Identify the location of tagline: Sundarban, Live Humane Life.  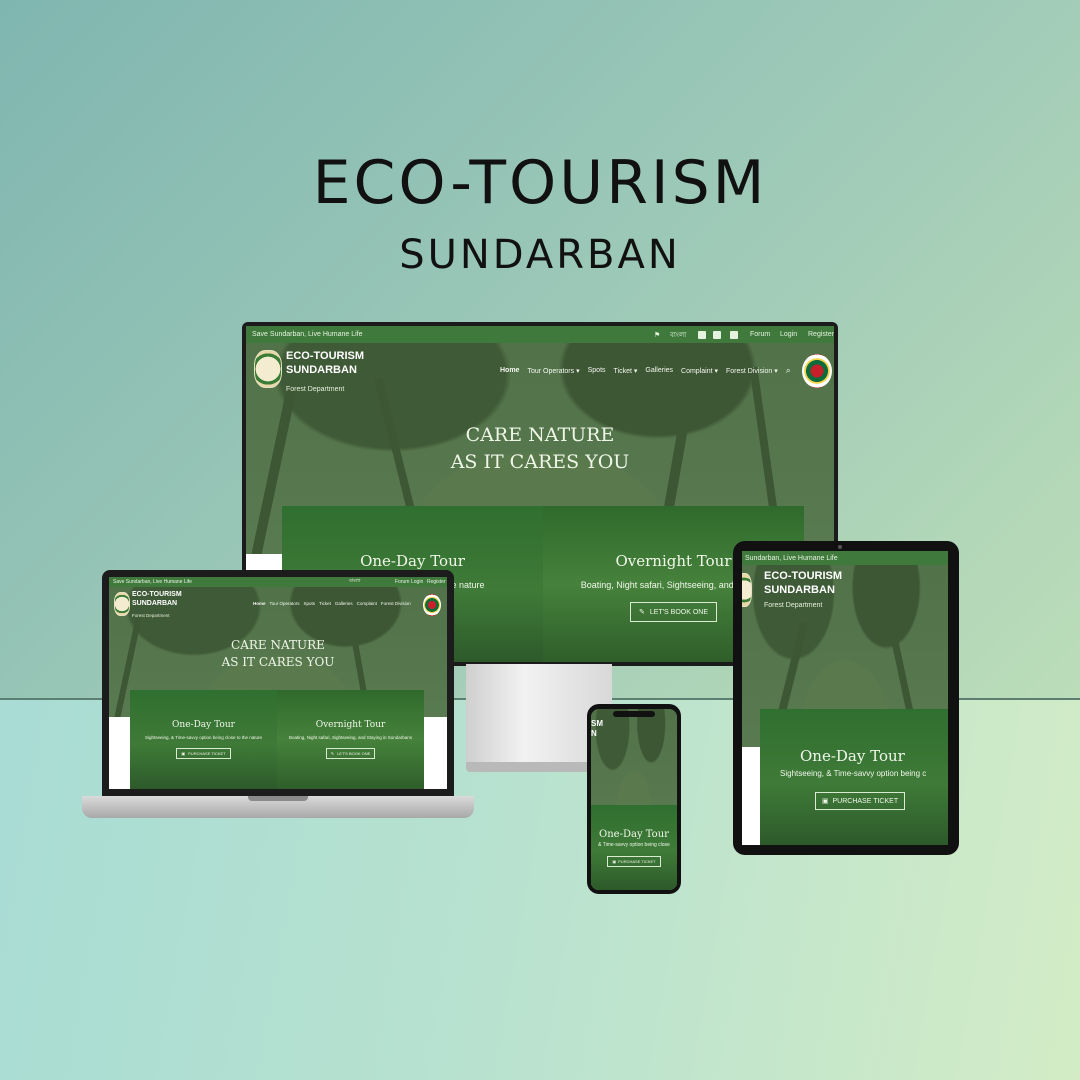
(791, 558).